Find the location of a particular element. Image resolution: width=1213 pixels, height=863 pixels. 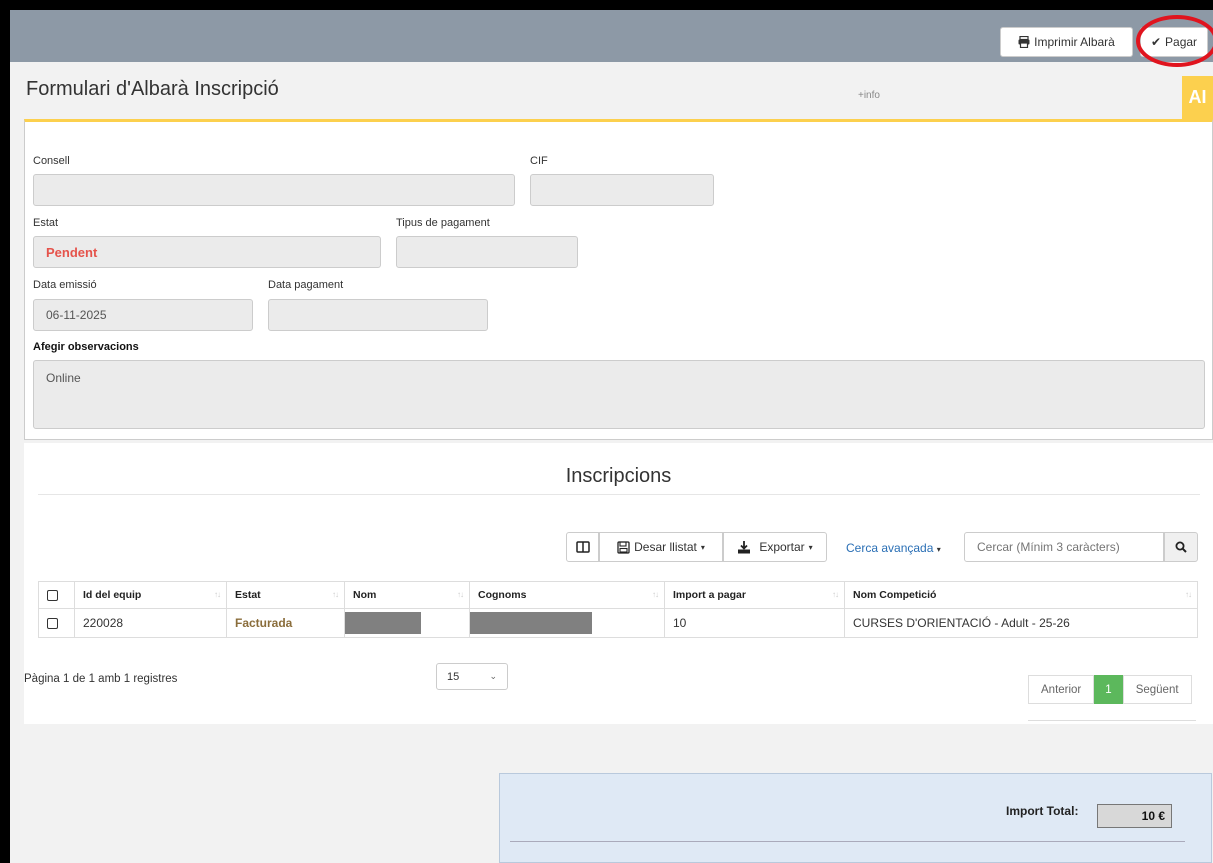

page-title: Formulari d'Albarà Inscripció is located at coordinates (152, 89).